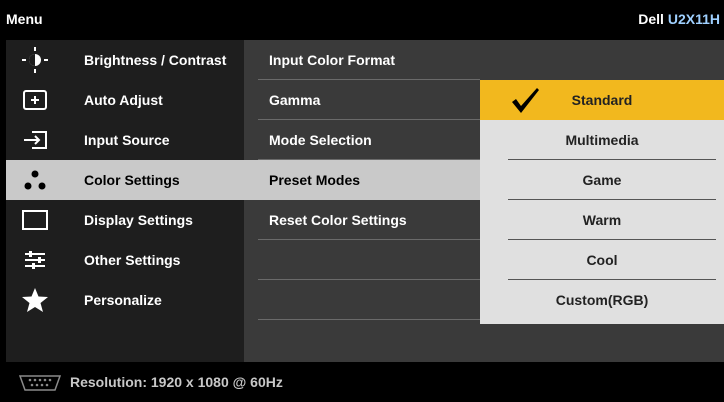 The height and width of the screenshot is (402, 724). Describe the element at coordinates (35, 140) in the screenshot. I see `input-source-icon` at that location.